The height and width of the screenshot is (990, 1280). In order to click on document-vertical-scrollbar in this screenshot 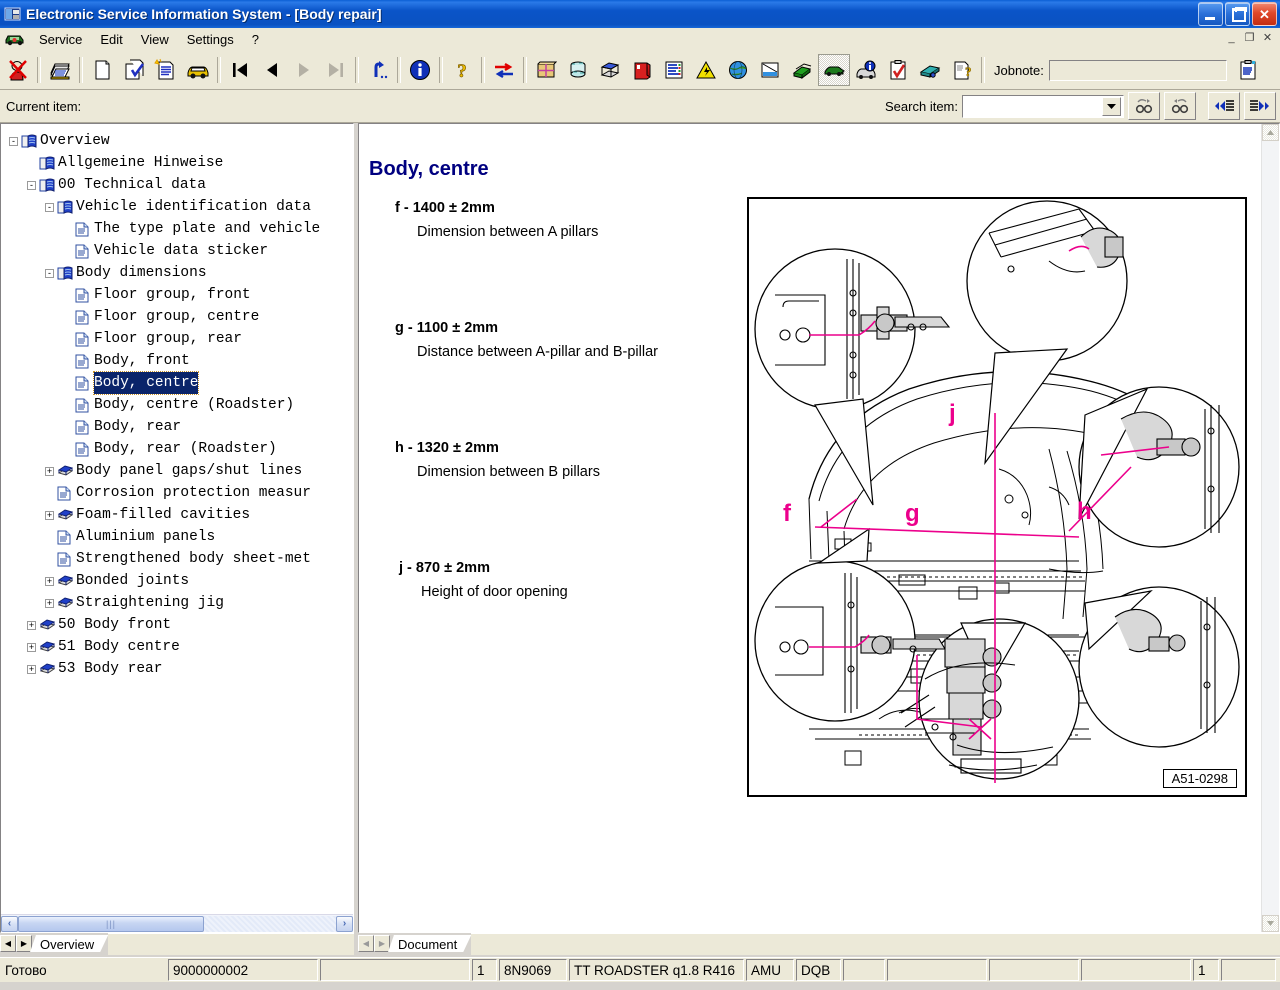, I will do `click(1270, 528)`.